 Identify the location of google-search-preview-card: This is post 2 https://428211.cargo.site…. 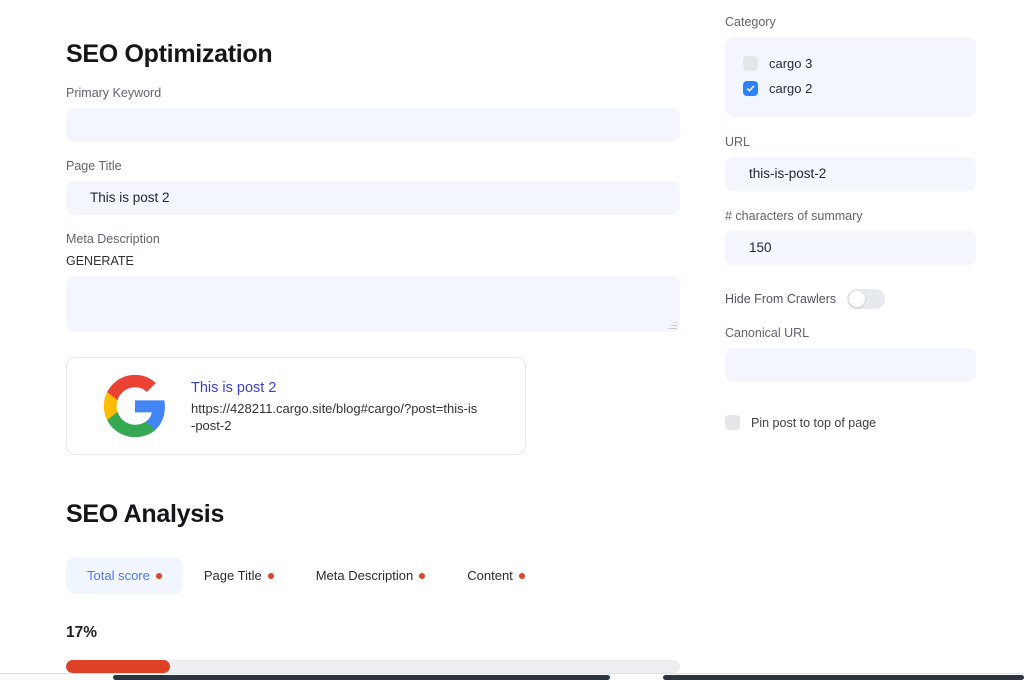
(296, 406).